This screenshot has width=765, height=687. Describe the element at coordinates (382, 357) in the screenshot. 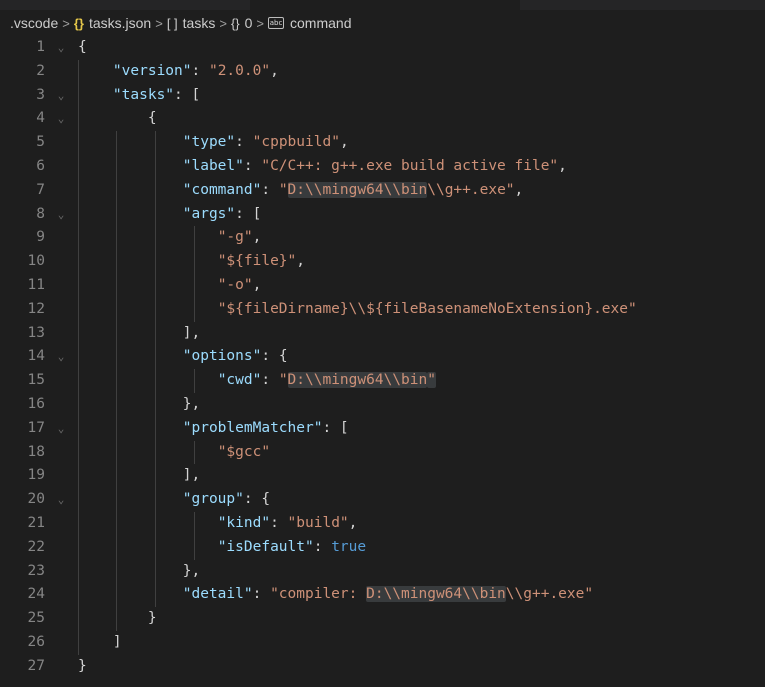

I see `code-line: 14 ⌄ "options": {` at that location.